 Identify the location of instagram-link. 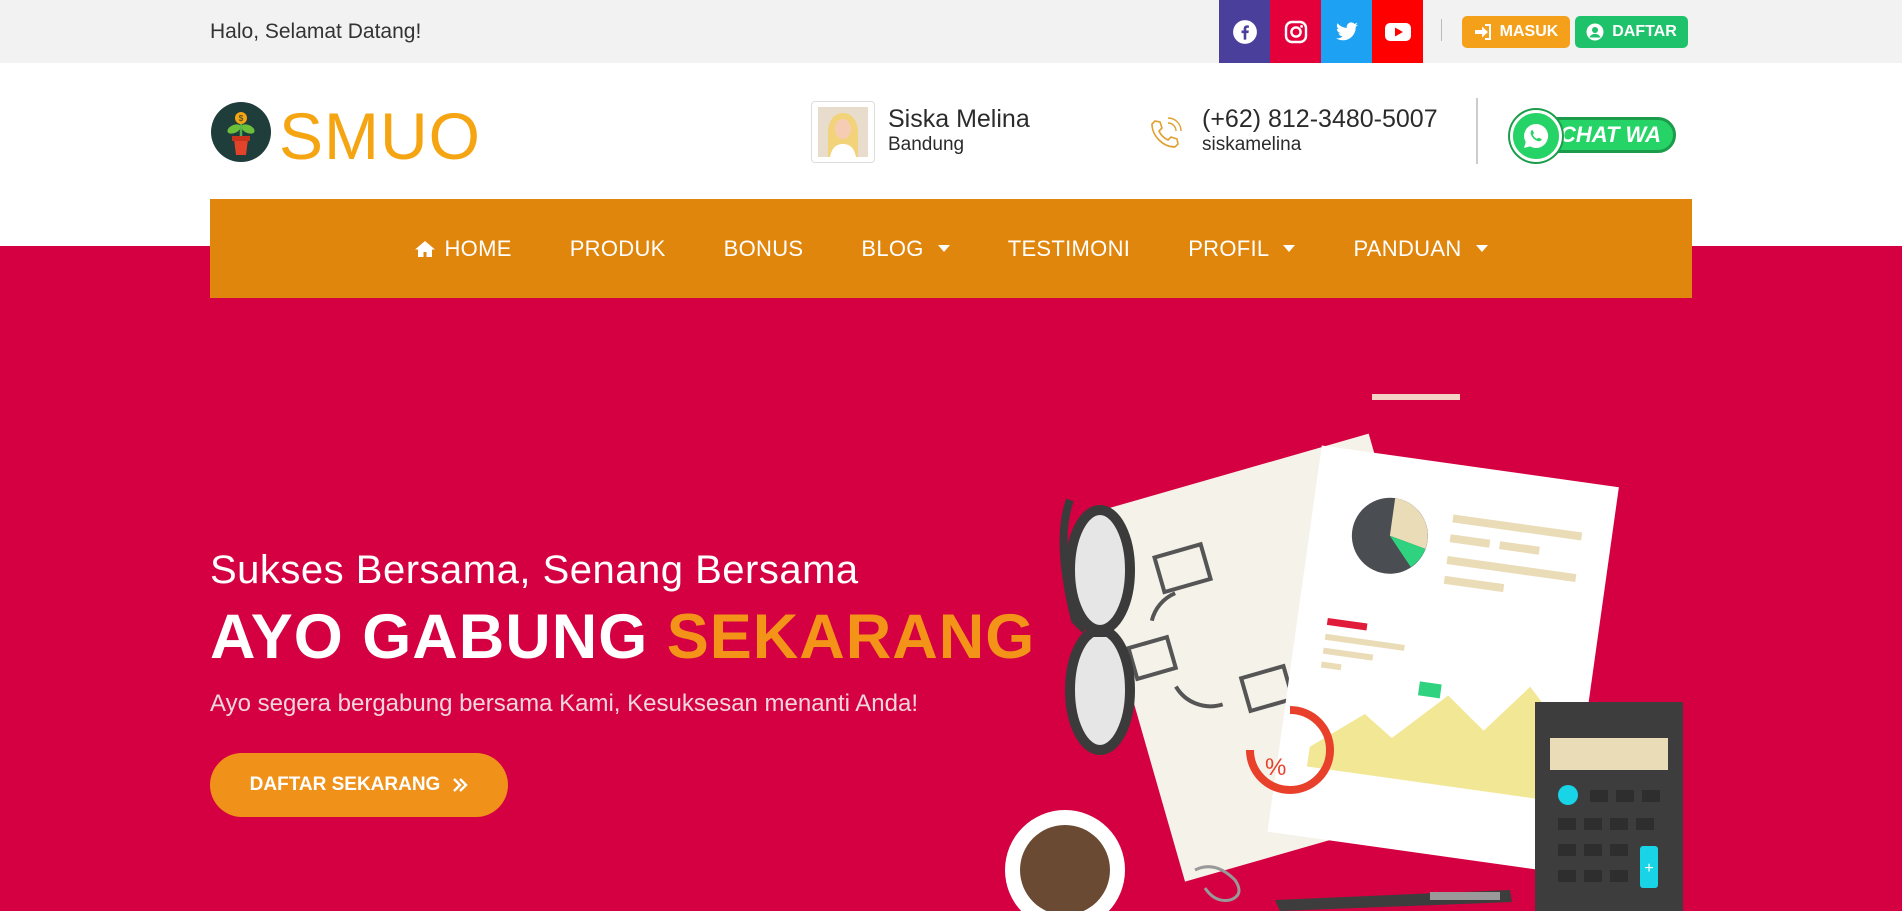
(1295, 31).